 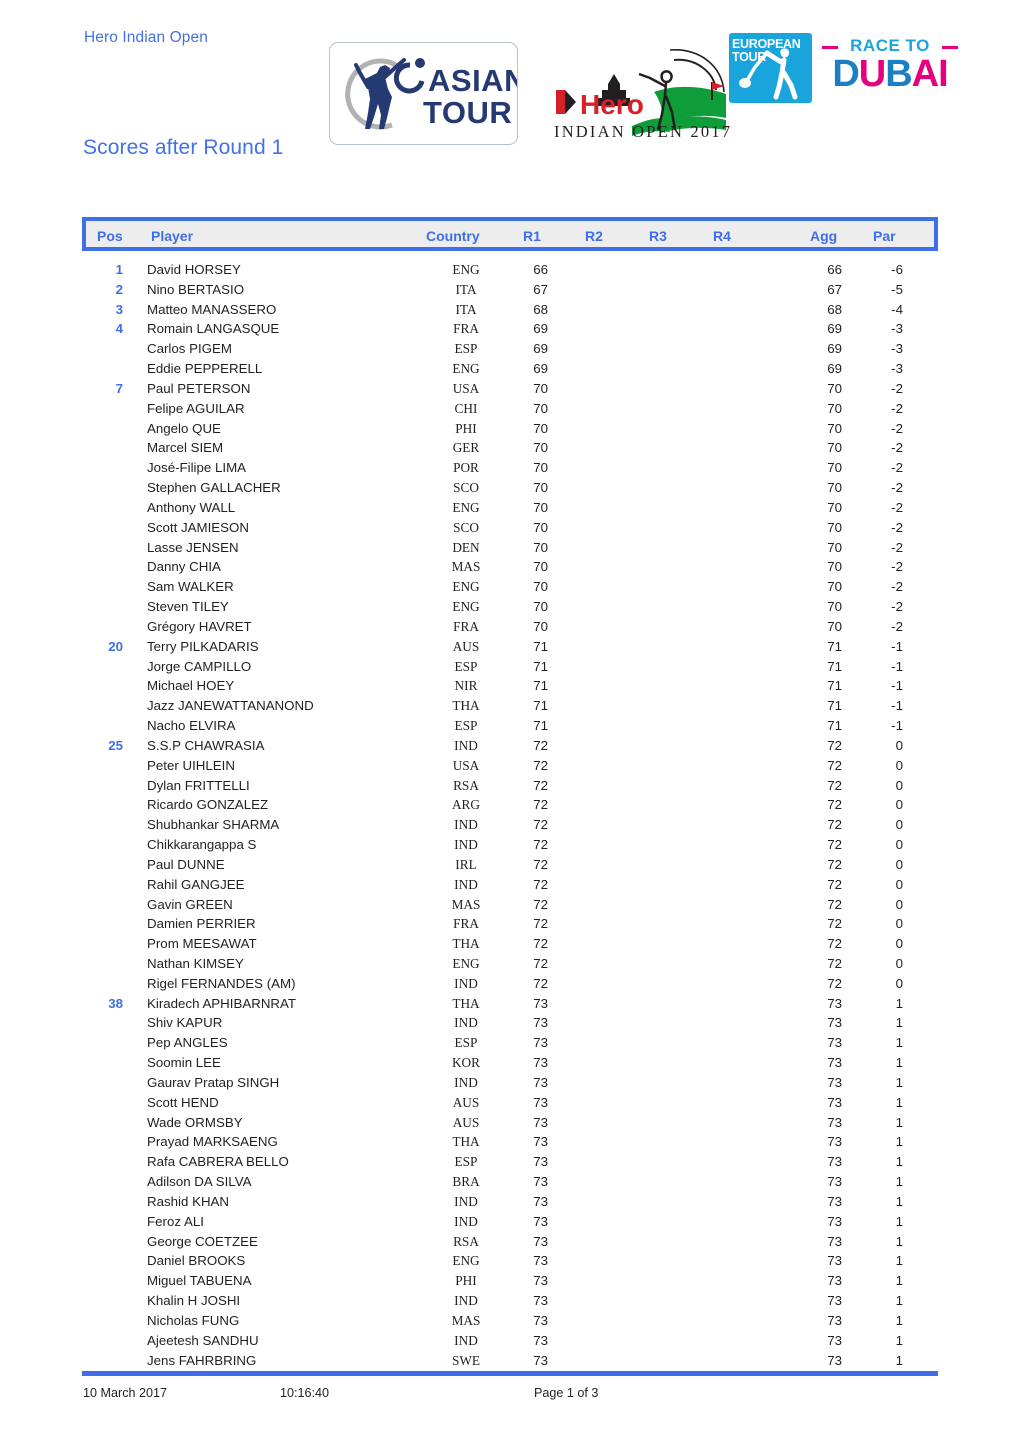 What do you see at coordinates (510, 1361) in the screenshot?
I see `table-row: Jens FAHRBRING SWE 73 73 1` at bounding box center [510, 1361].